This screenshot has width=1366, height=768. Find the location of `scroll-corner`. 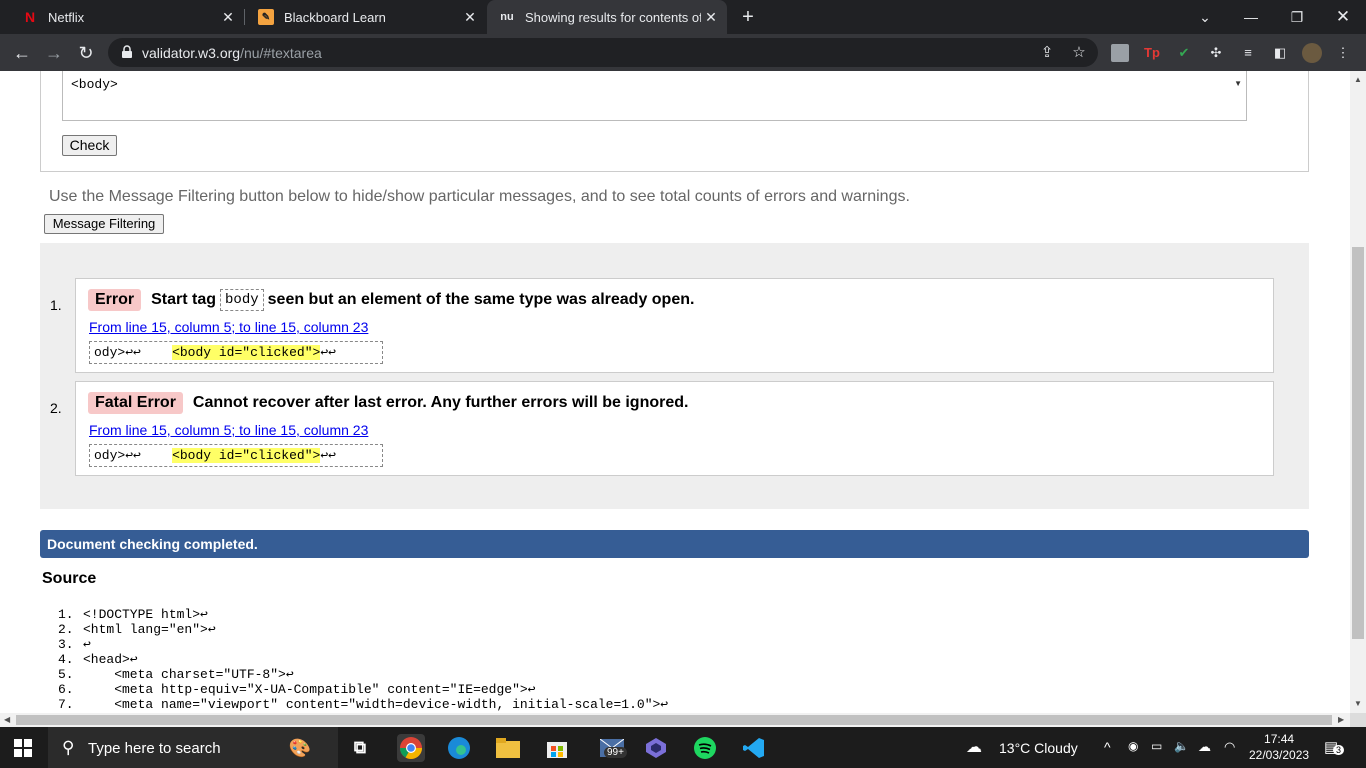

scroll-corner is located at coordinates (1358, 720).